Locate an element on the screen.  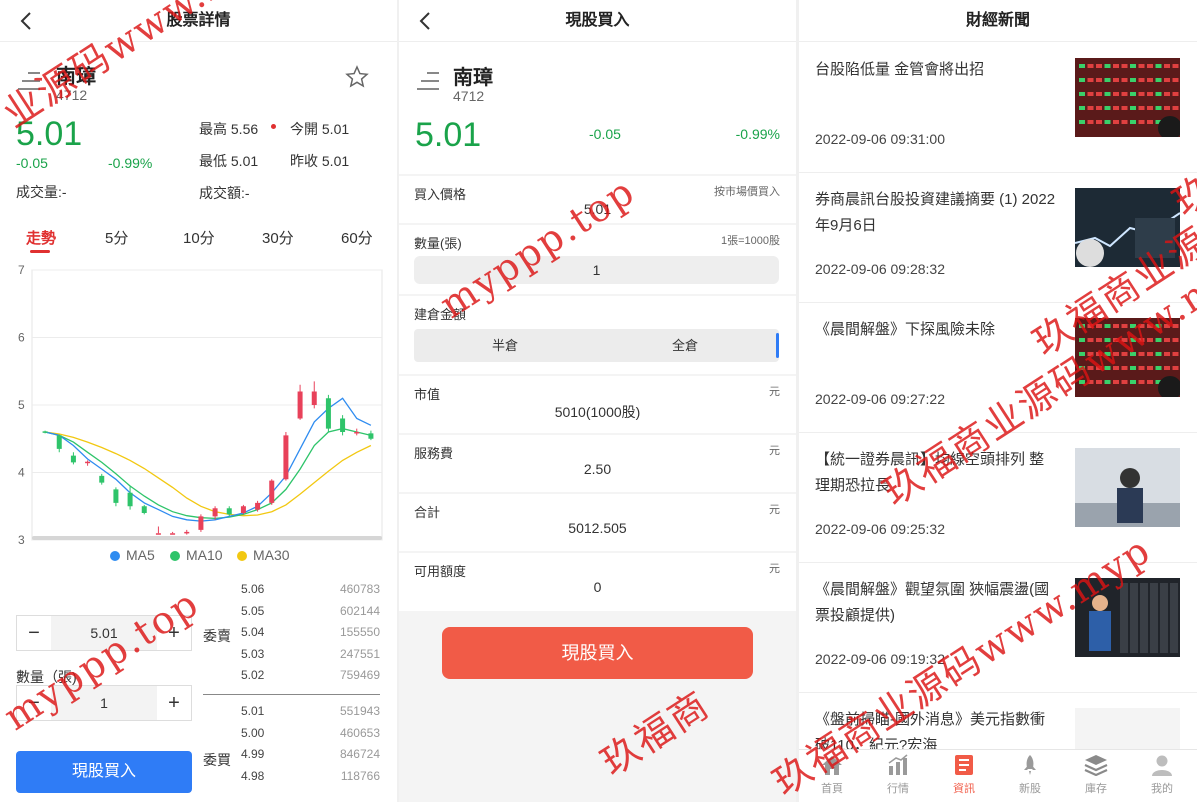
chevron-left-icon is located at coordinates (25, 21).